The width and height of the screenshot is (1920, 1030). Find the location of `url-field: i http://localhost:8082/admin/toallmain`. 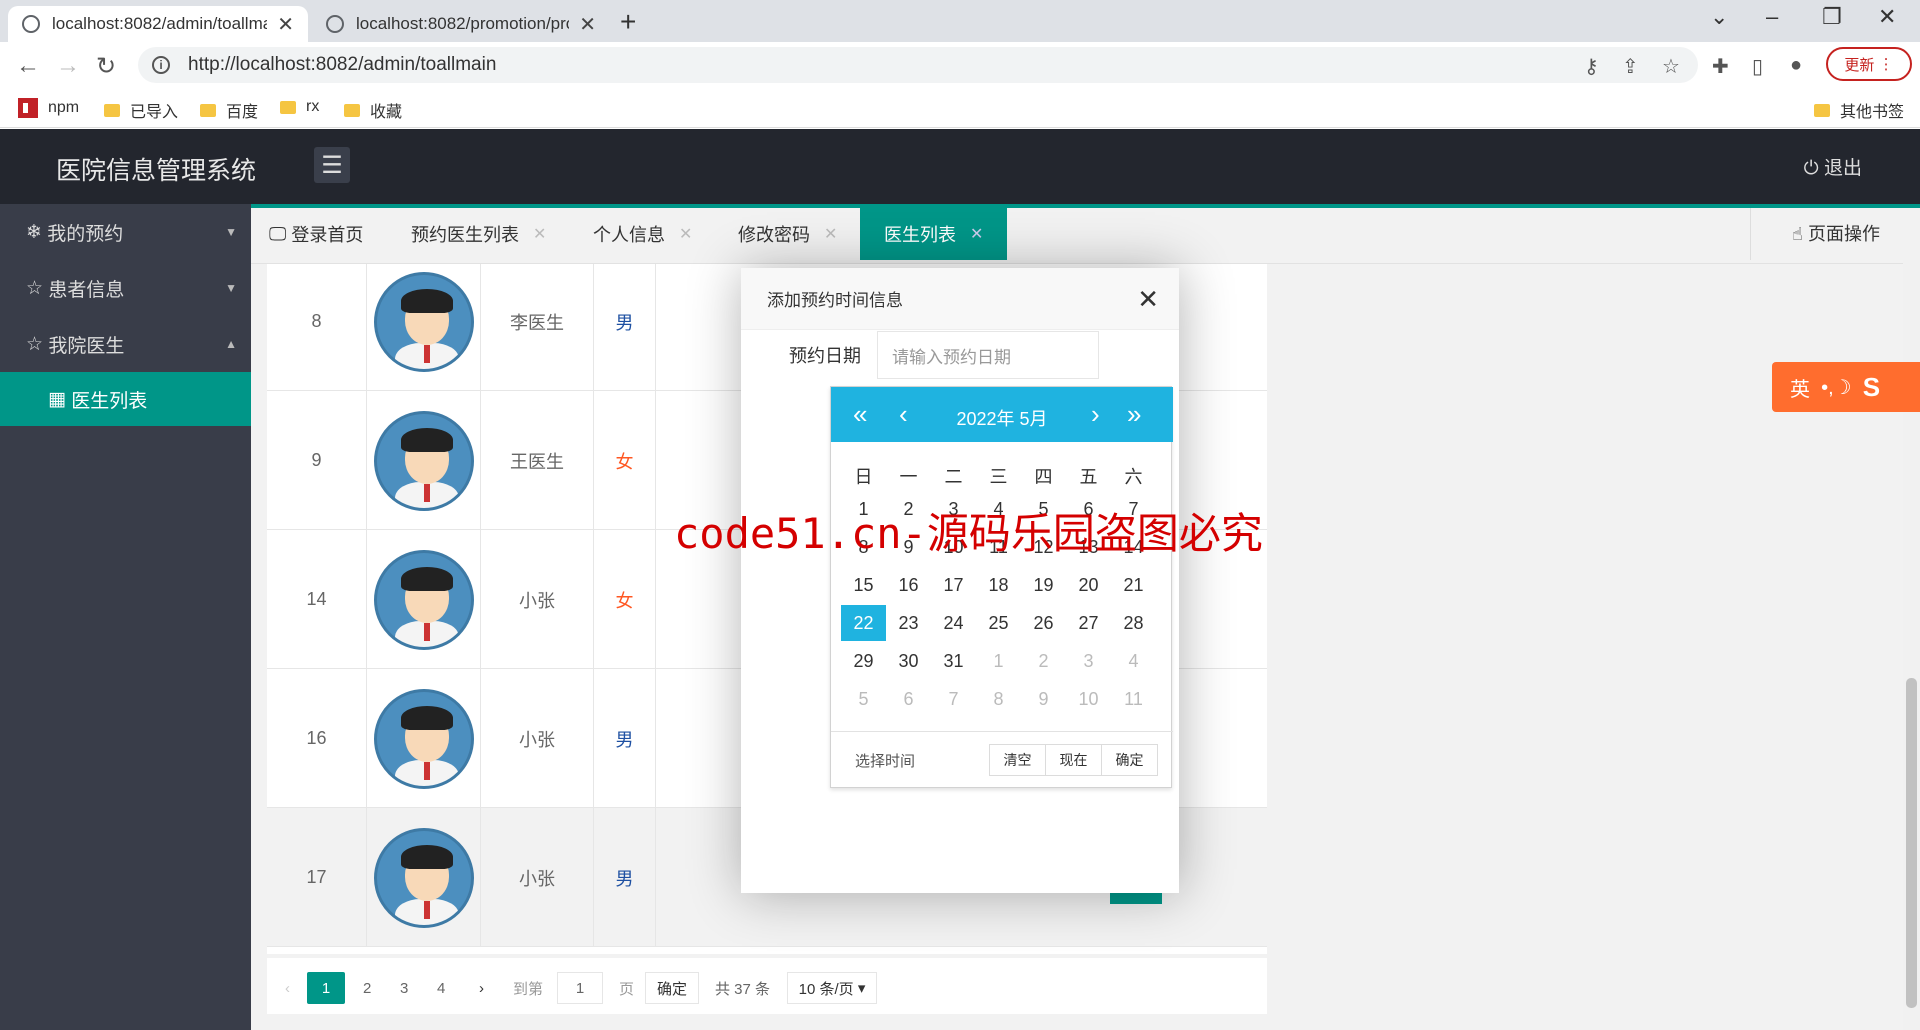

url-field: i http://localhost:8082/admin/toallmain is located at coordinates (918, 65).